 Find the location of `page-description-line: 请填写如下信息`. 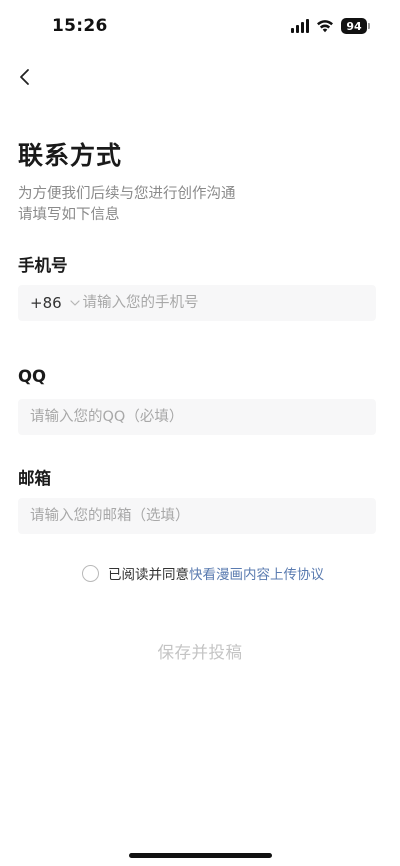

page-description-line: 请填写如下信息 is located at coordinates (69, 215).